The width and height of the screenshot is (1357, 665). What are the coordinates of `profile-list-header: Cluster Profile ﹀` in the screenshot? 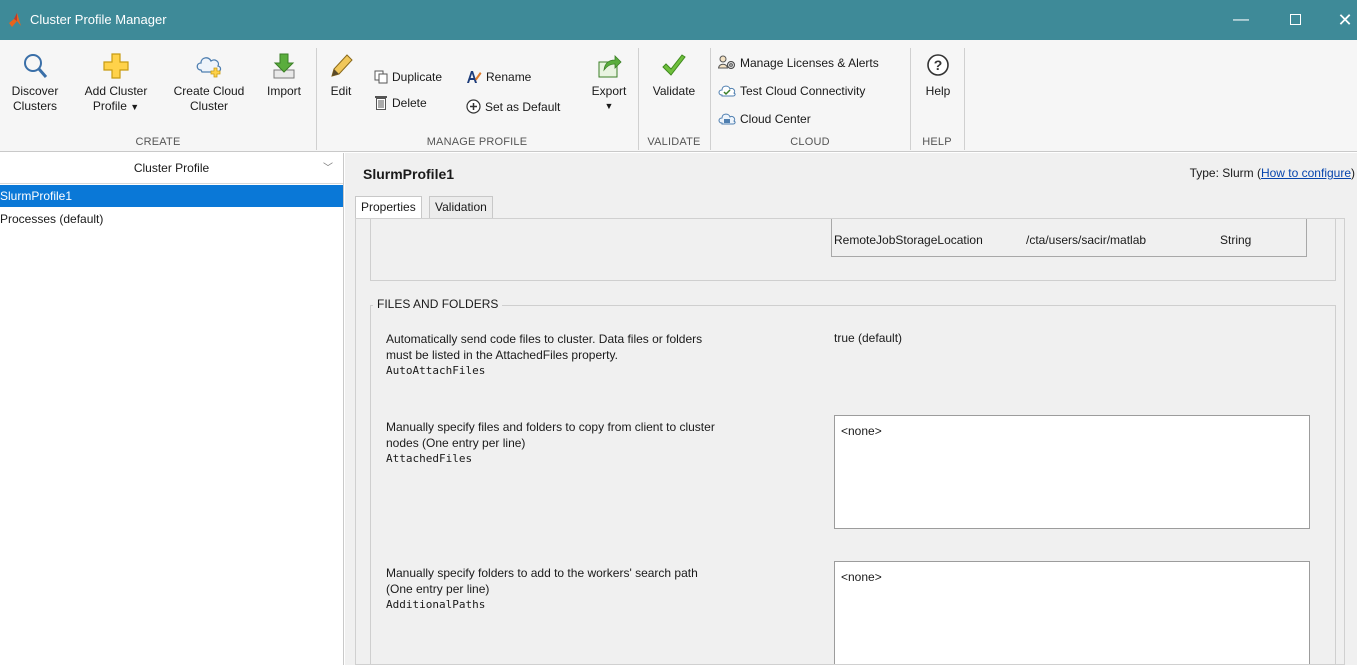 It's located at (171, 168).